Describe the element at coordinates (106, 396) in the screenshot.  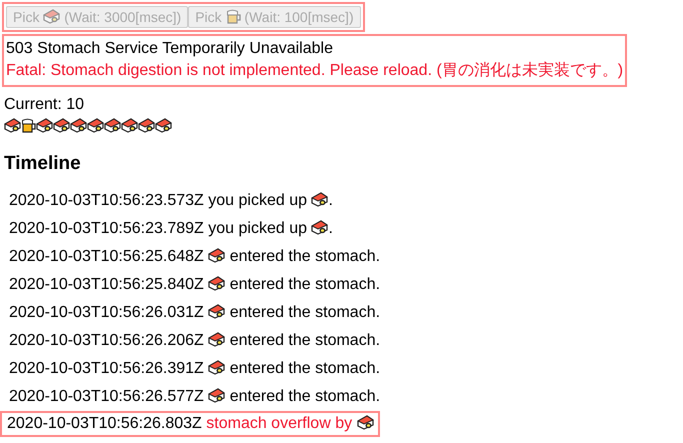
I see `timestamp: 2020-10-03T10:56:26.577Z` at that location.